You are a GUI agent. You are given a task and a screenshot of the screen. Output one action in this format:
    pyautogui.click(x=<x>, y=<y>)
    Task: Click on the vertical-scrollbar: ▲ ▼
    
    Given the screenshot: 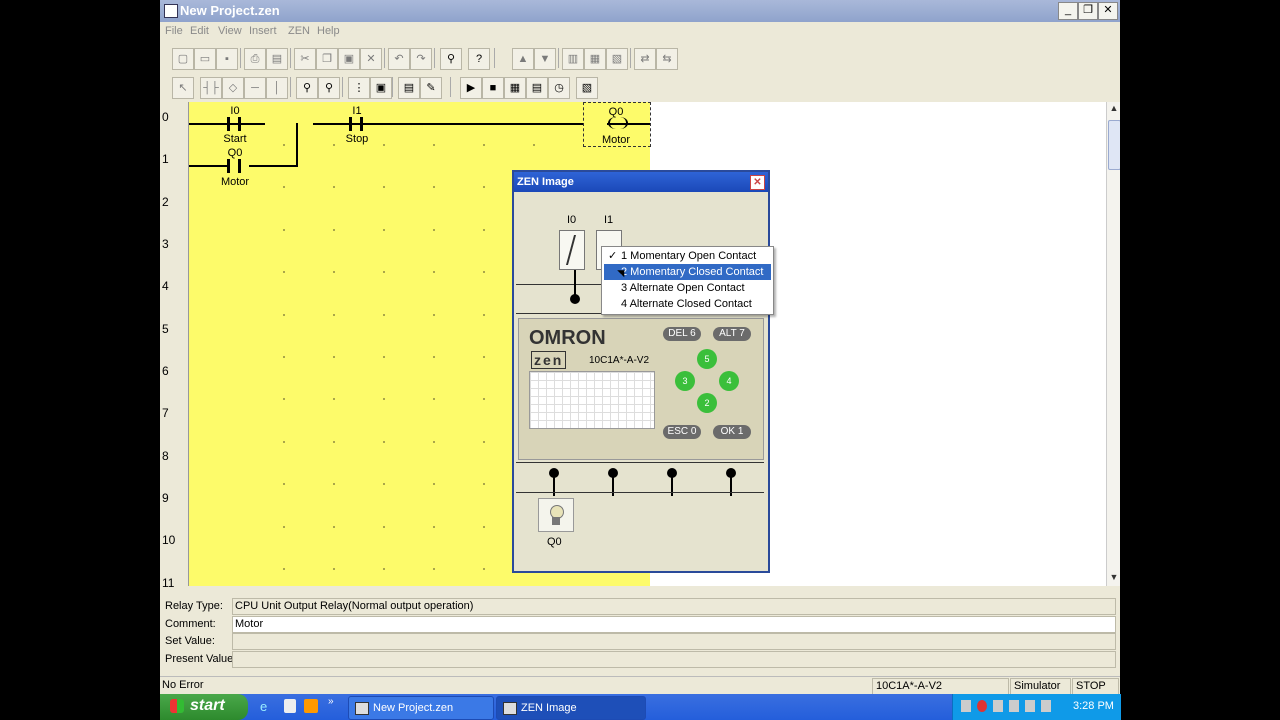 What is the action you would take?
    pyautogui.click(x=1113, y=344)
    